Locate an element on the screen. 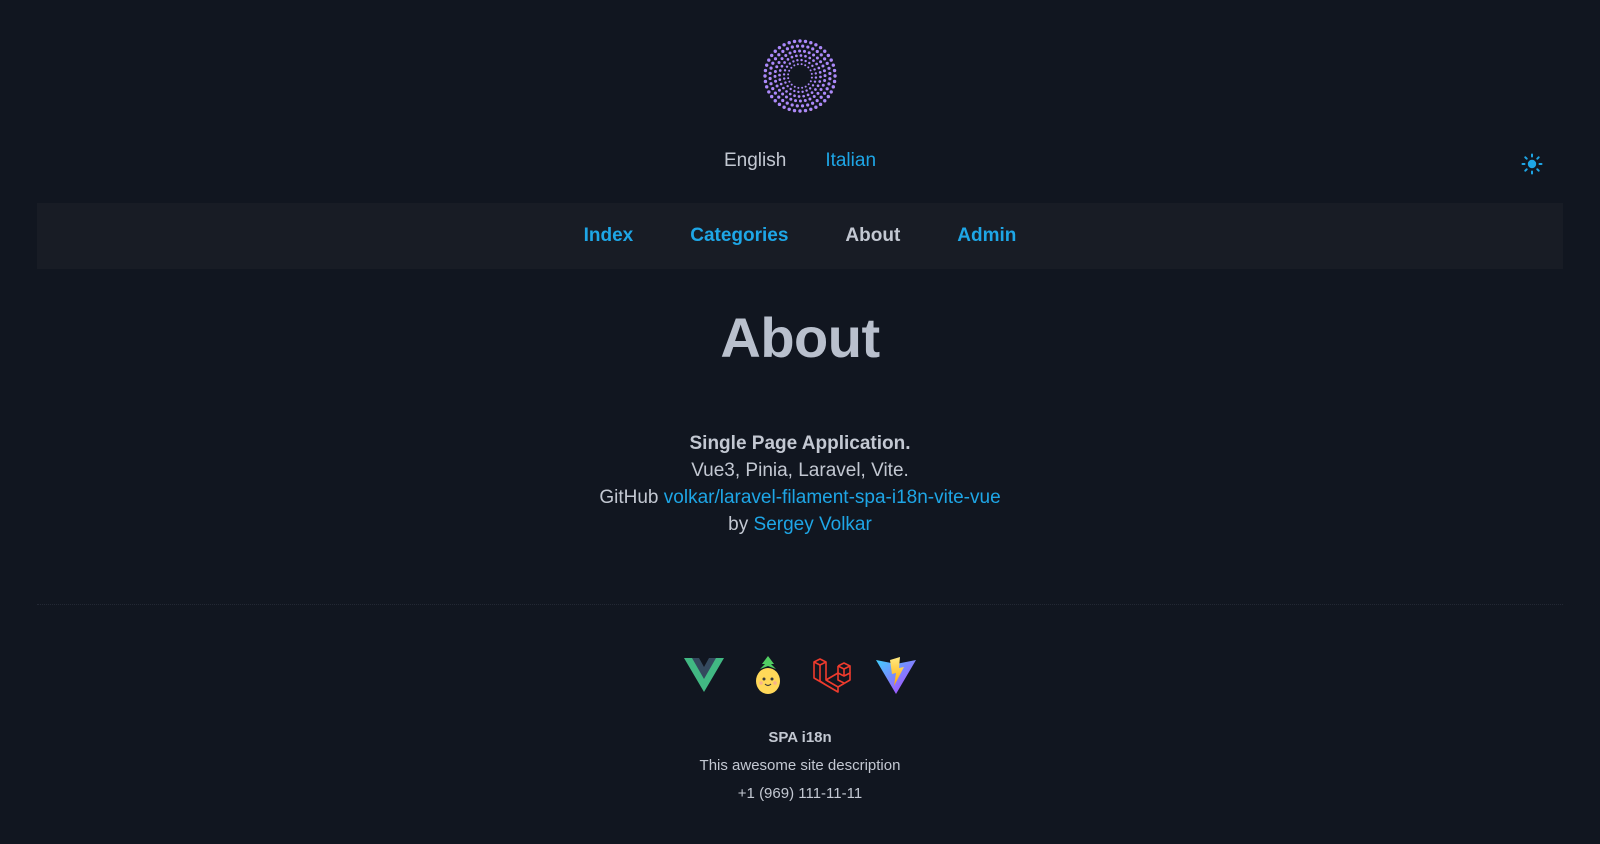  nav-about: About is located at coordinates (872, 236).